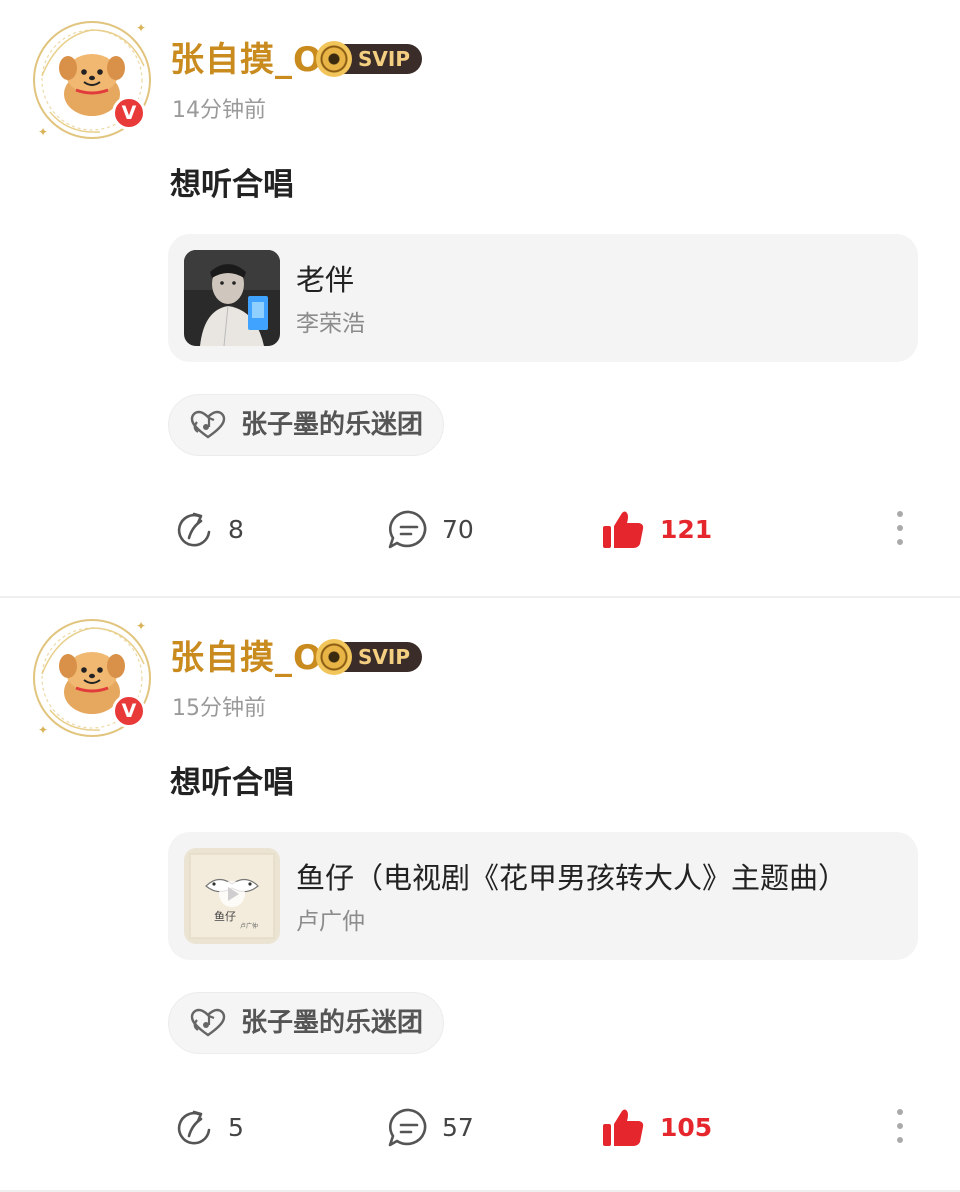  What do you see at coordinates (330, 324) in the screenshot?
I see `song-artist: 李荣浩` at bounding box center [330, 324].